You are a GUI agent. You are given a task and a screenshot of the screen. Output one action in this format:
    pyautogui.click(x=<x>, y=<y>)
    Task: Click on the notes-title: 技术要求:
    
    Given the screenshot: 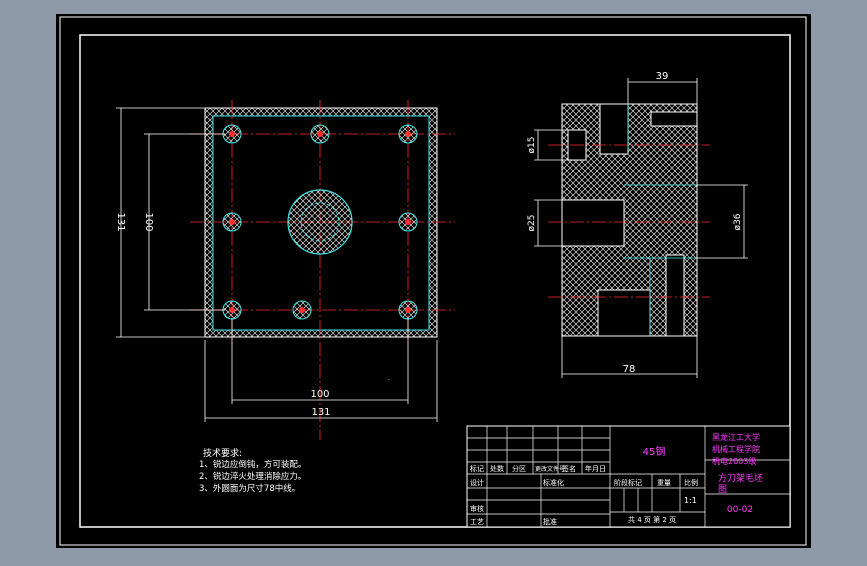 What is the action you would take?
    pyautogui.click(x=222, y=453)
    